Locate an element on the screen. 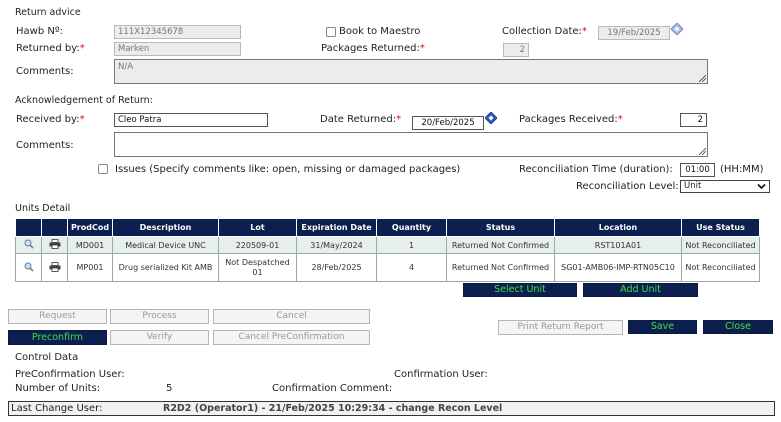  return-comments-value: N/A is located at coordinates (126, 67).